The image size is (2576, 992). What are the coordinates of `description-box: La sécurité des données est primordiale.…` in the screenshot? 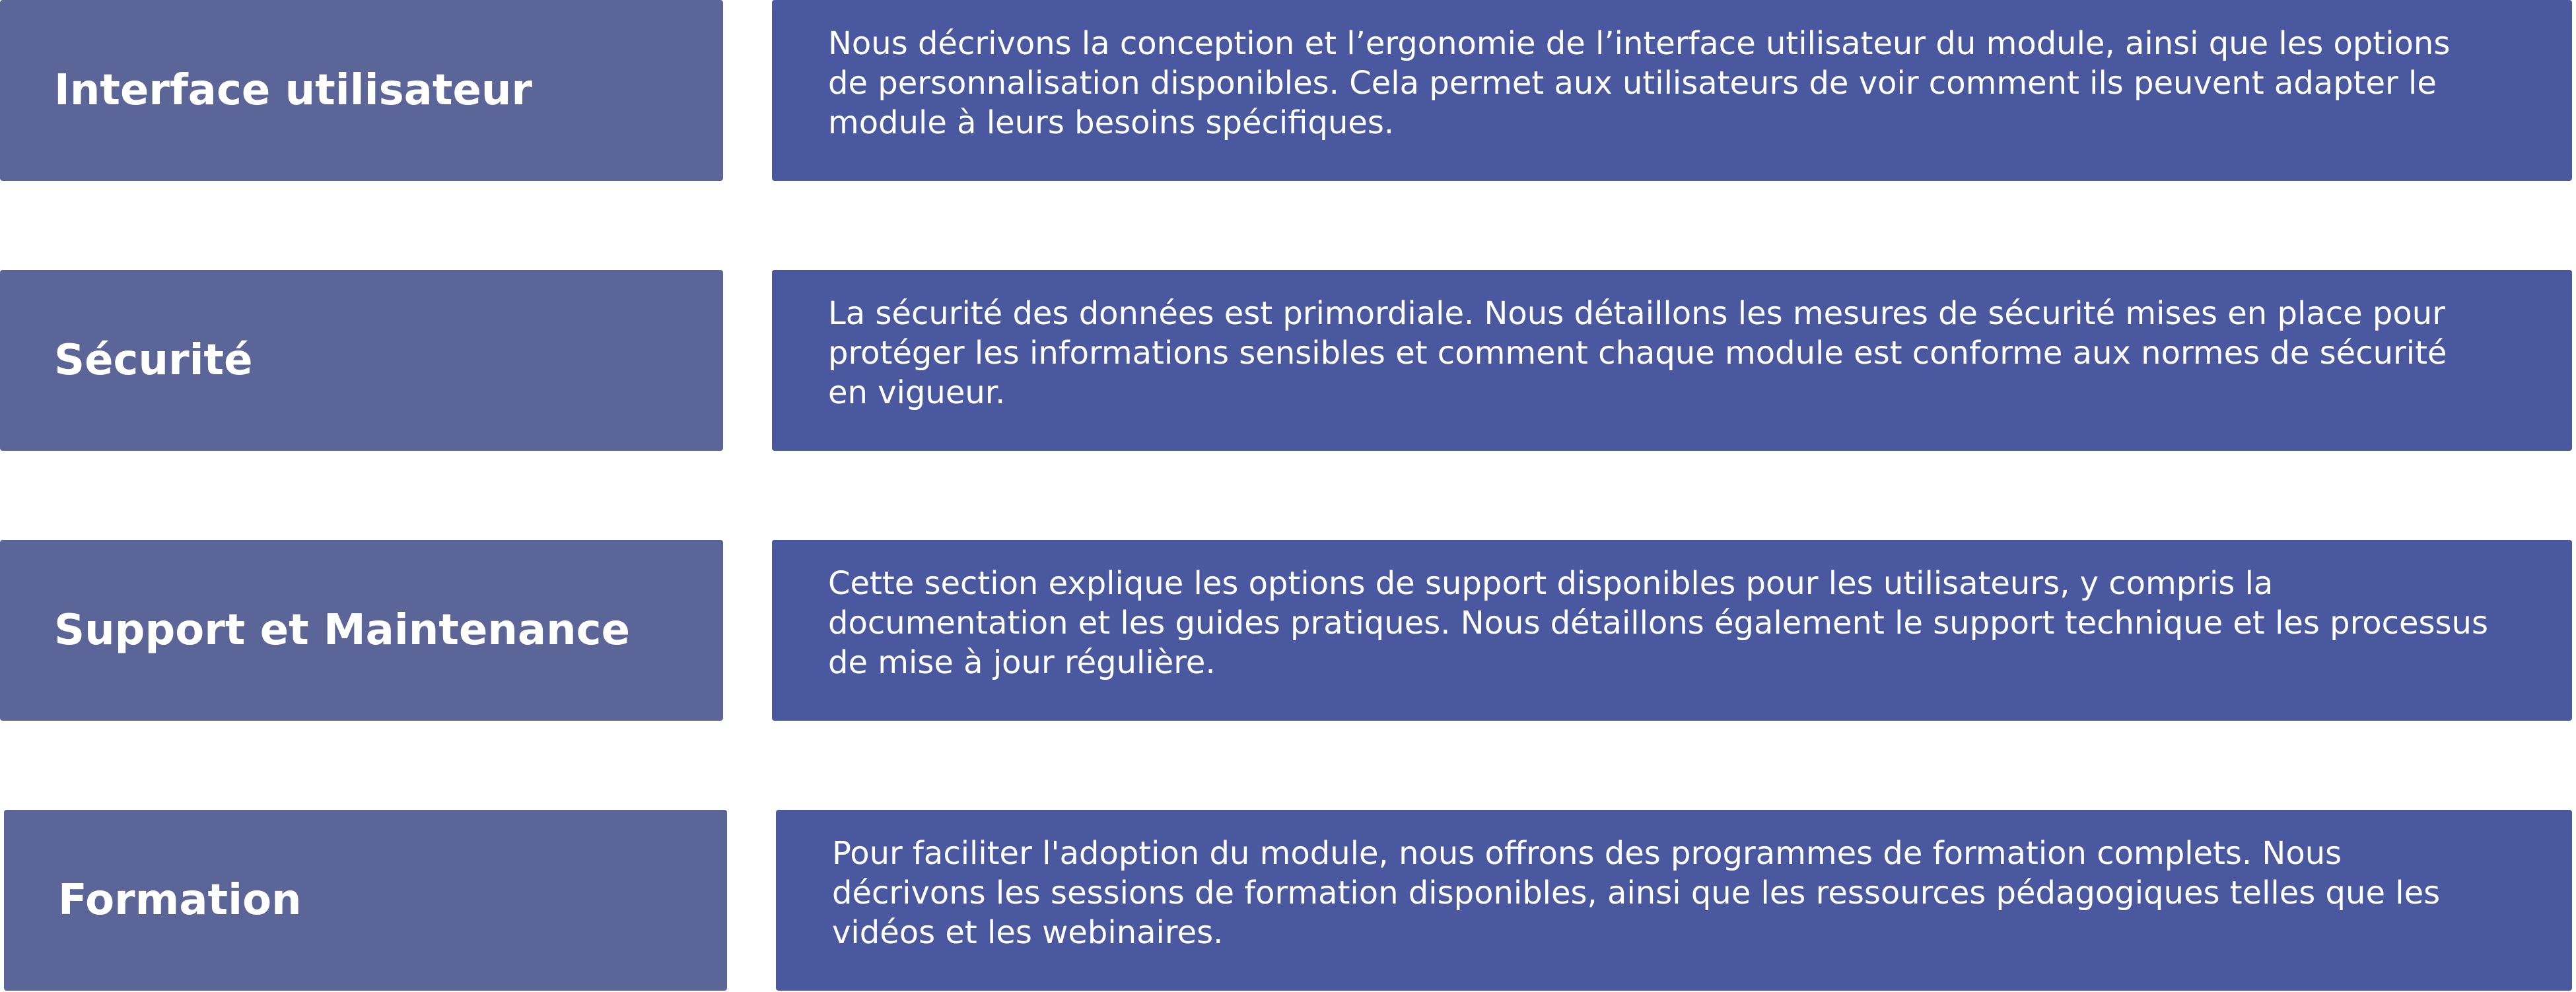 It's located at (1672, 361).